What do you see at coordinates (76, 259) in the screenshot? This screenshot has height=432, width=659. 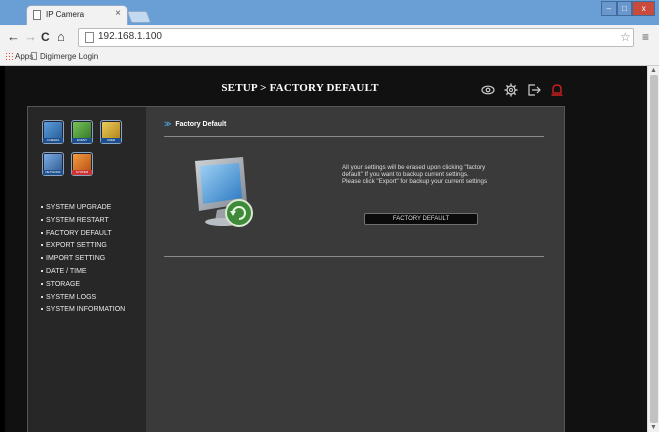 I see `menu-item-label: IMPORT SETTING` at bounding box center [76, 259].